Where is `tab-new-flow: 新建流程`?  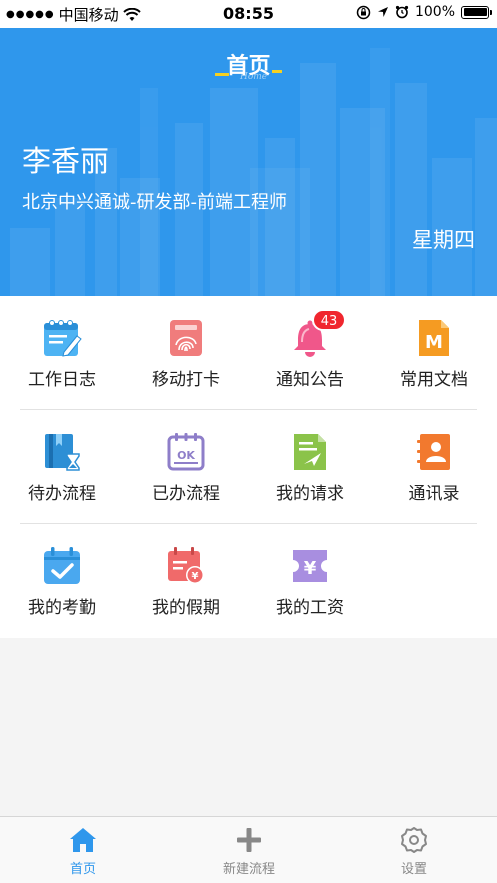 tab-new-flow: 新建流程 is located at coordinates (249, 850).